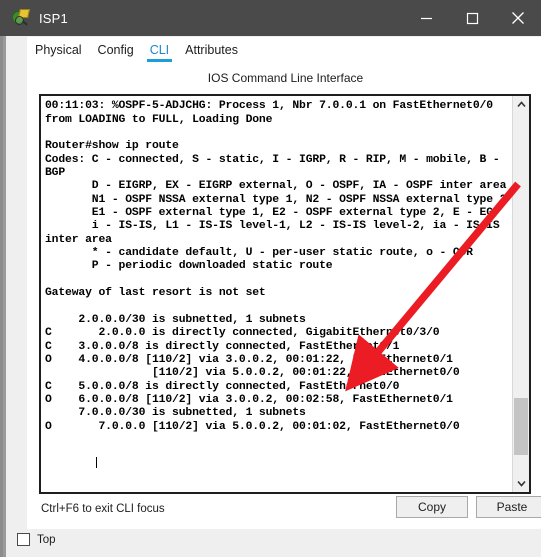 Image resolution: width=541 pixels, height=557 pixels. Describe the element at coordinates (46, 539) in the screenshot. I see `top-checkbox-label: Top` at that location.